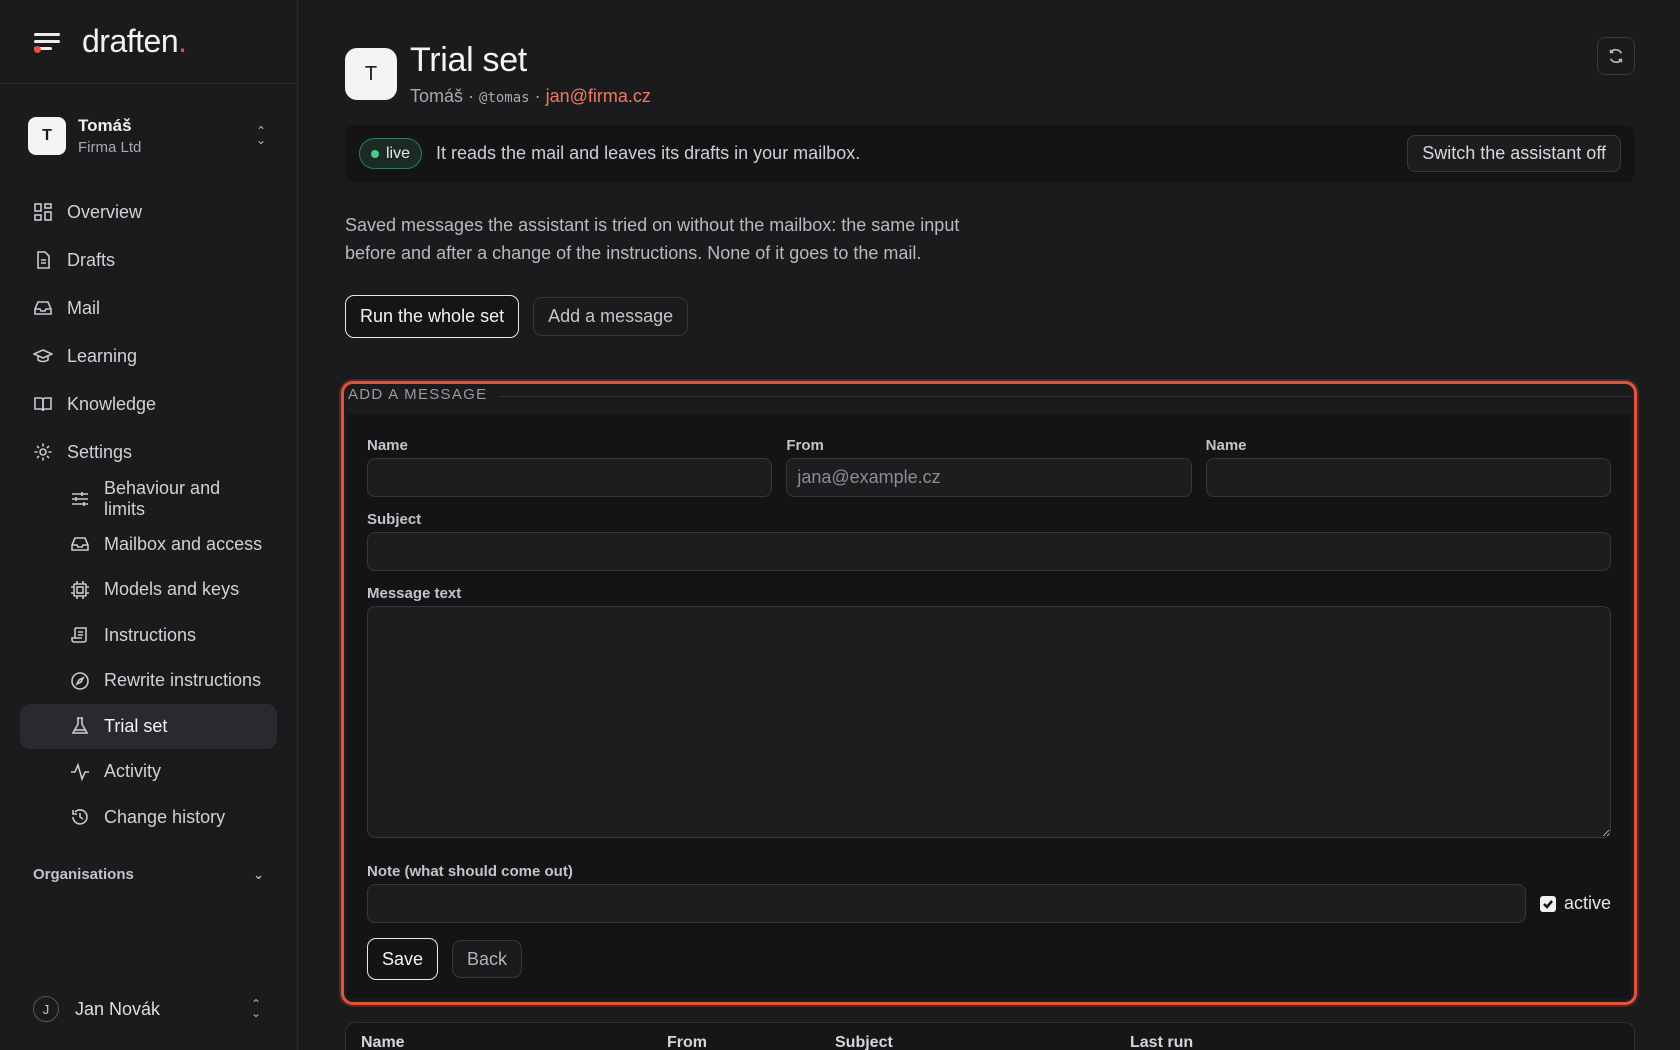 The image size is (1680, 1050). What do you see at coordinates (118, 1008) in the screenshot?
I see `user-name: Jan Novák` at bounding box center [118, 1008].